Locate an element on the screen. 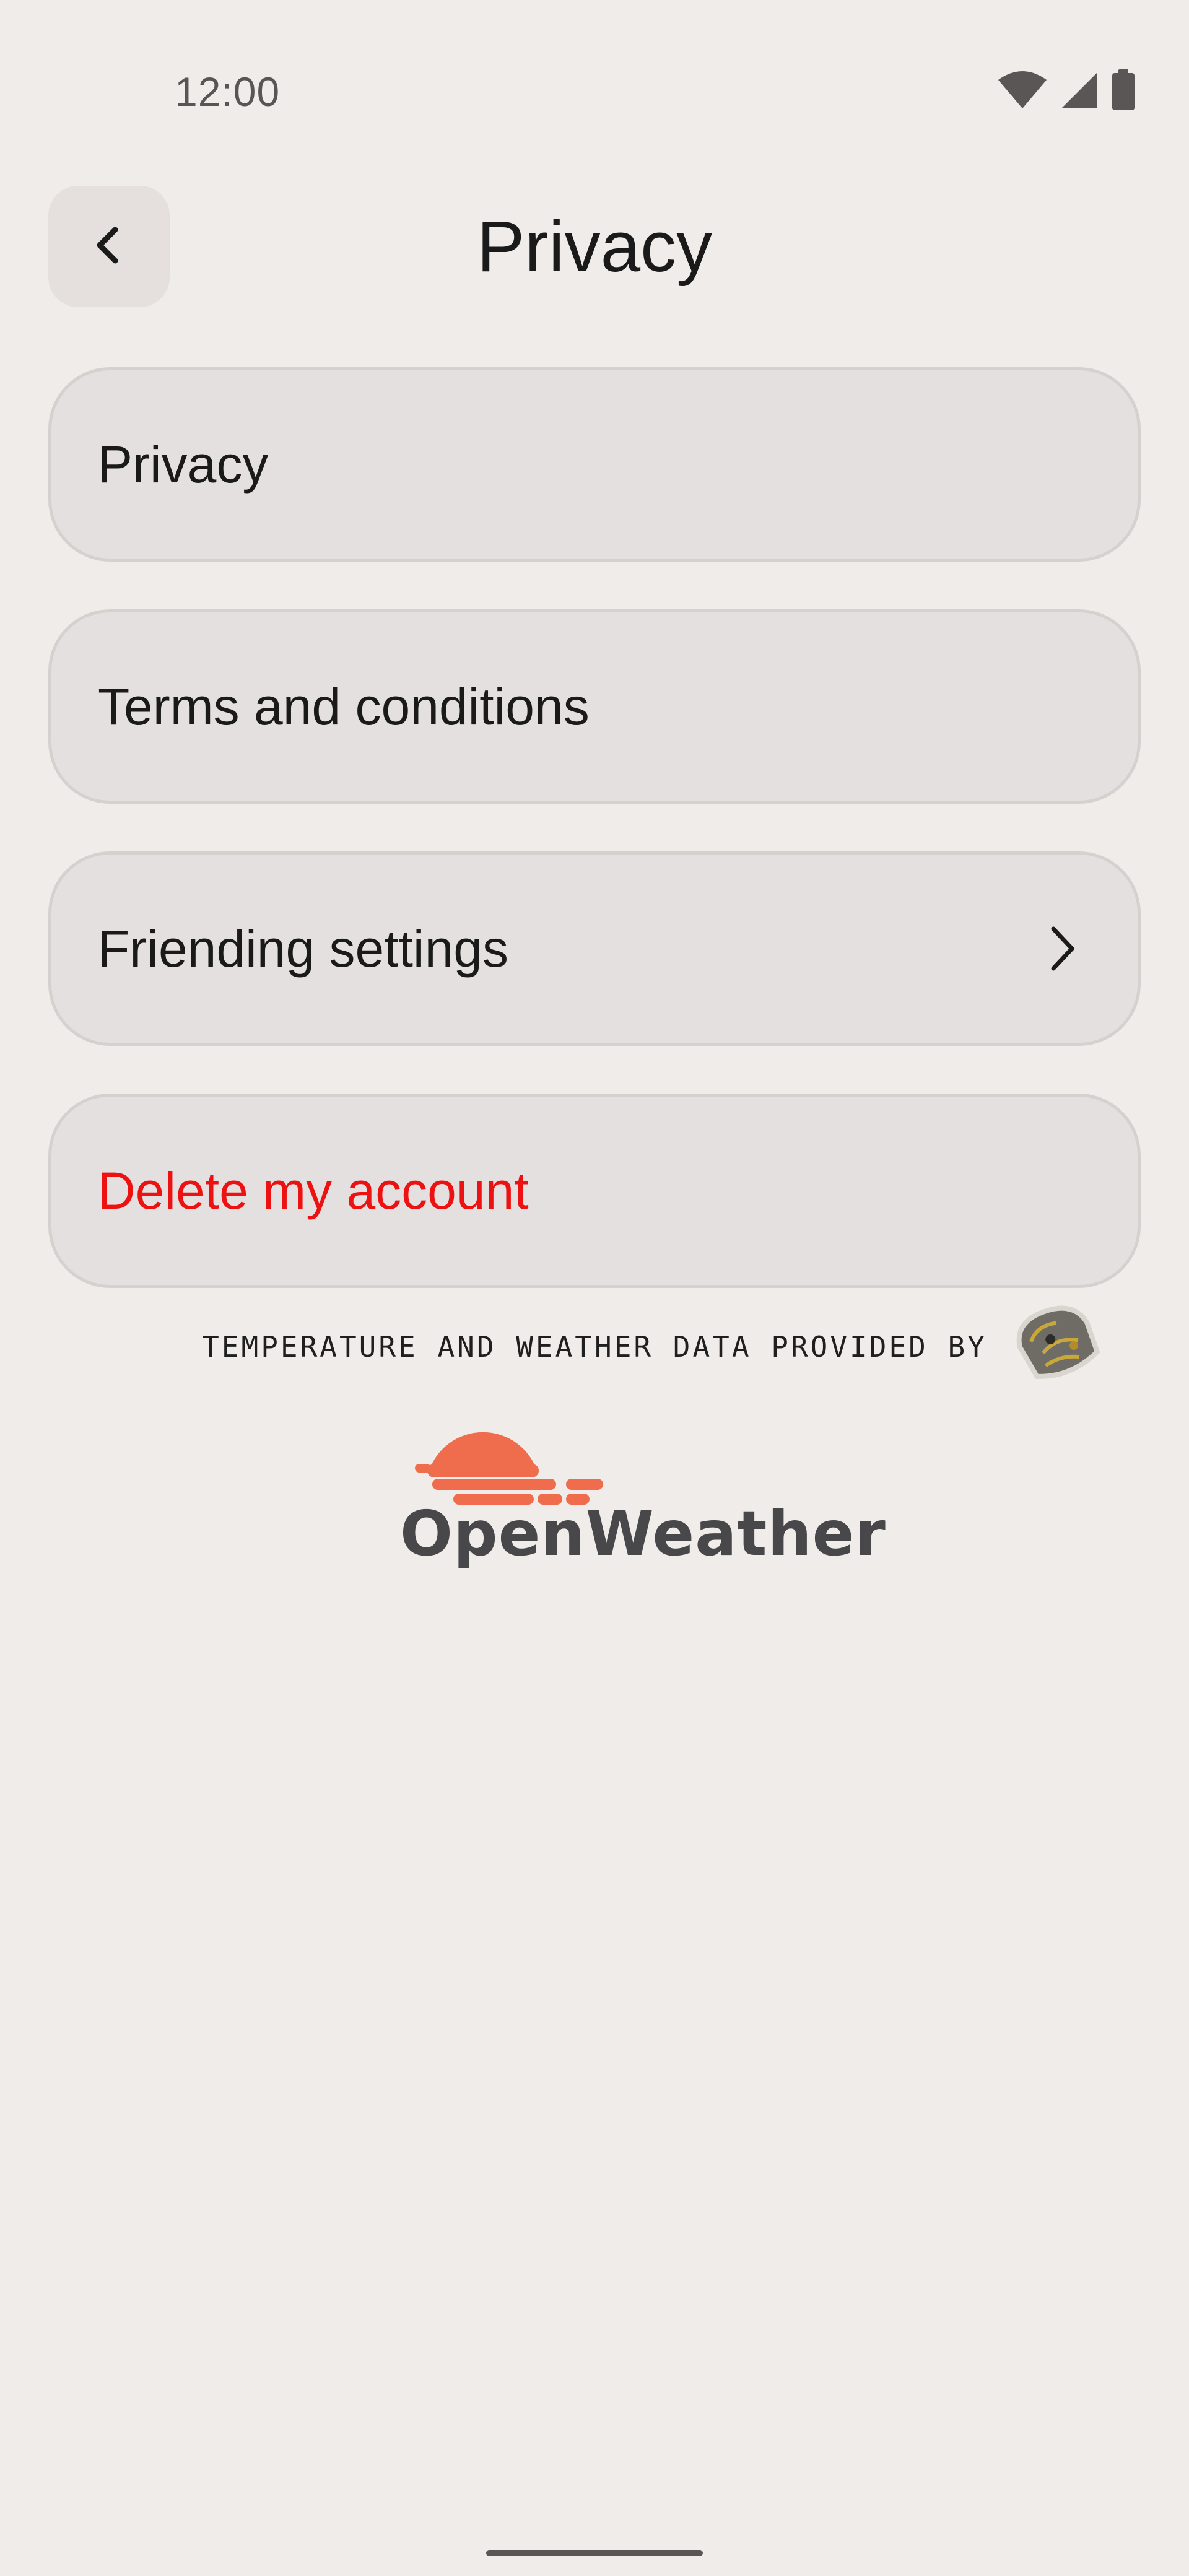 The image size is (1189, 2576). menu-item-privacy: Privacy is located at coordinates (594, 464).